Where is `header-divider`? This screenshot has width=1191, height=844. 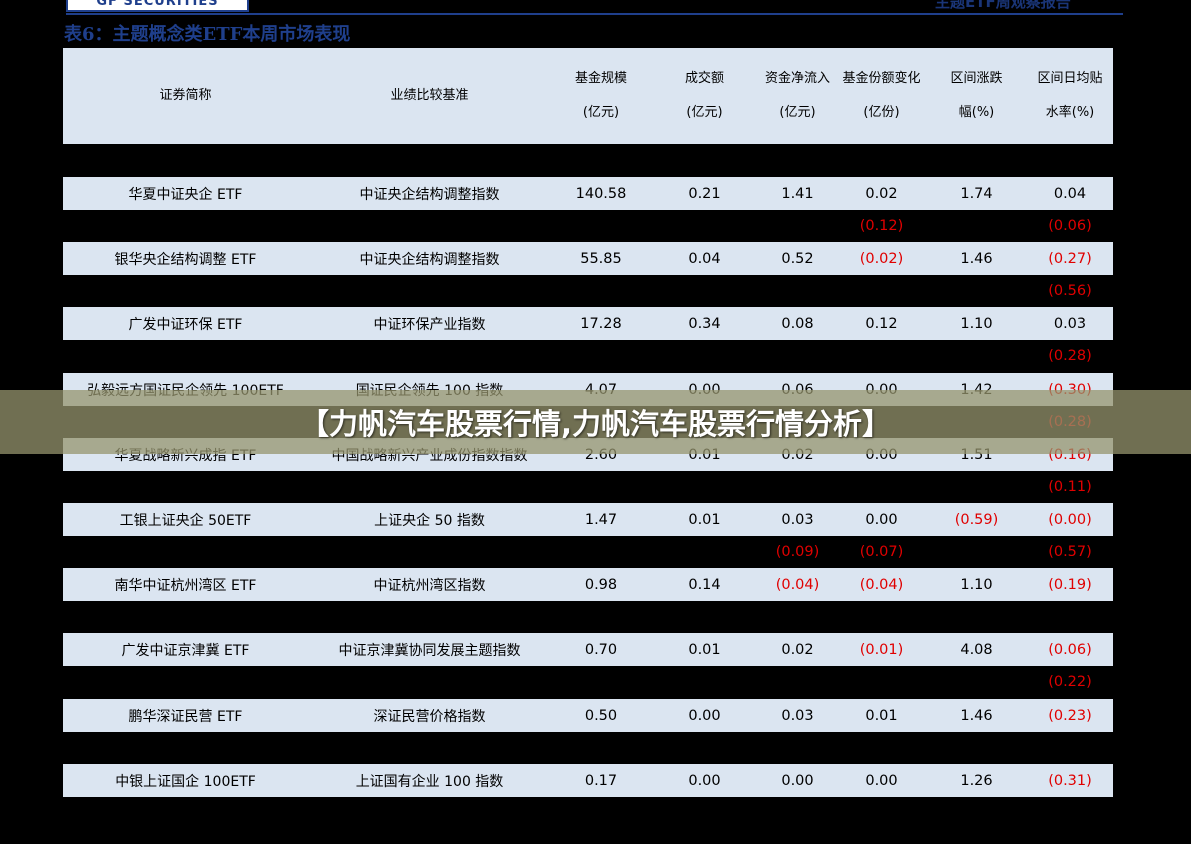
header-divider is located at coordinates (594, 14).